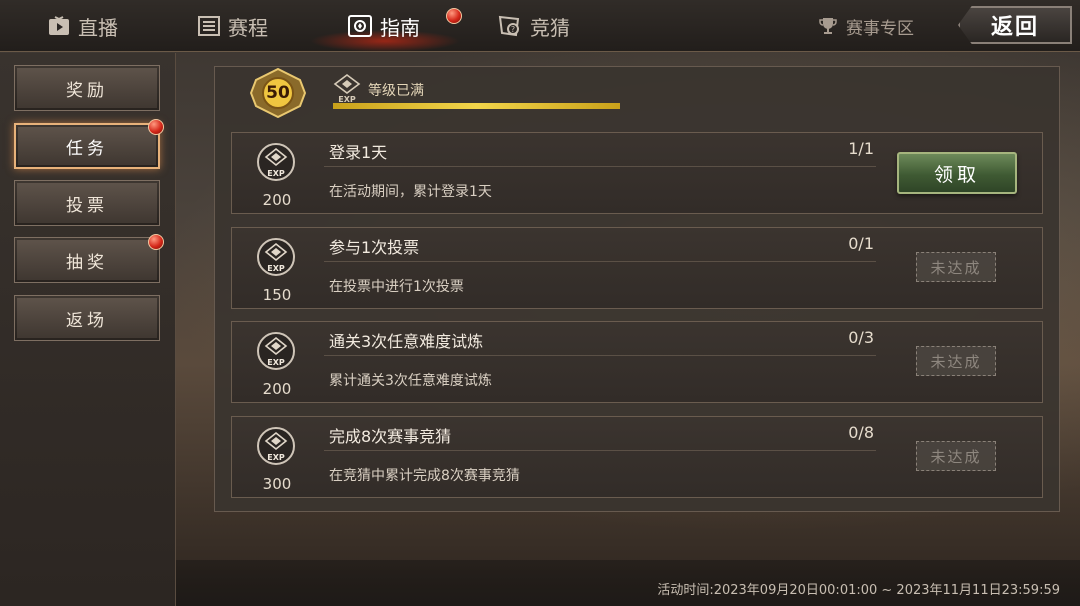 The image size is (1080, 606). Describe the element at coordinates (358, 152) in the screenshot. I see `task-title: 登录1天` at that location.